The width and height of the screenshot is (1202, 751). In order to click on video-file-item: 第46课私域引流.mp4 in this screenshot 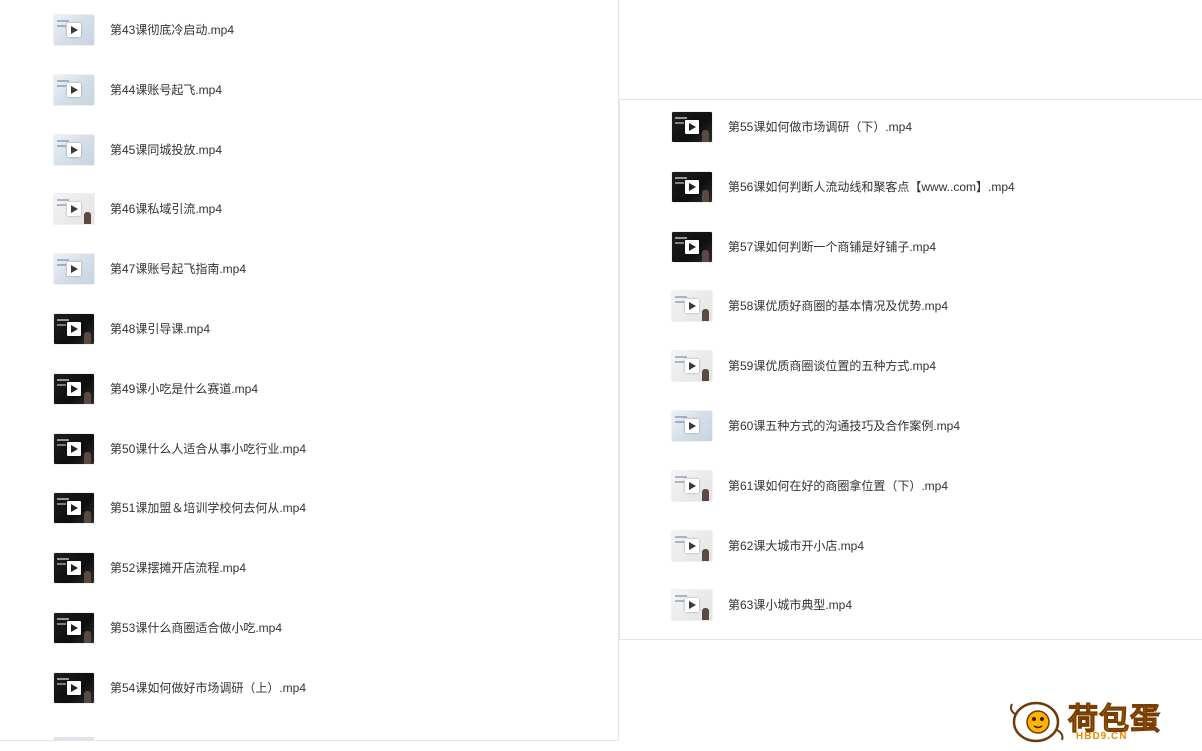, I will do `click(180, 224)`.